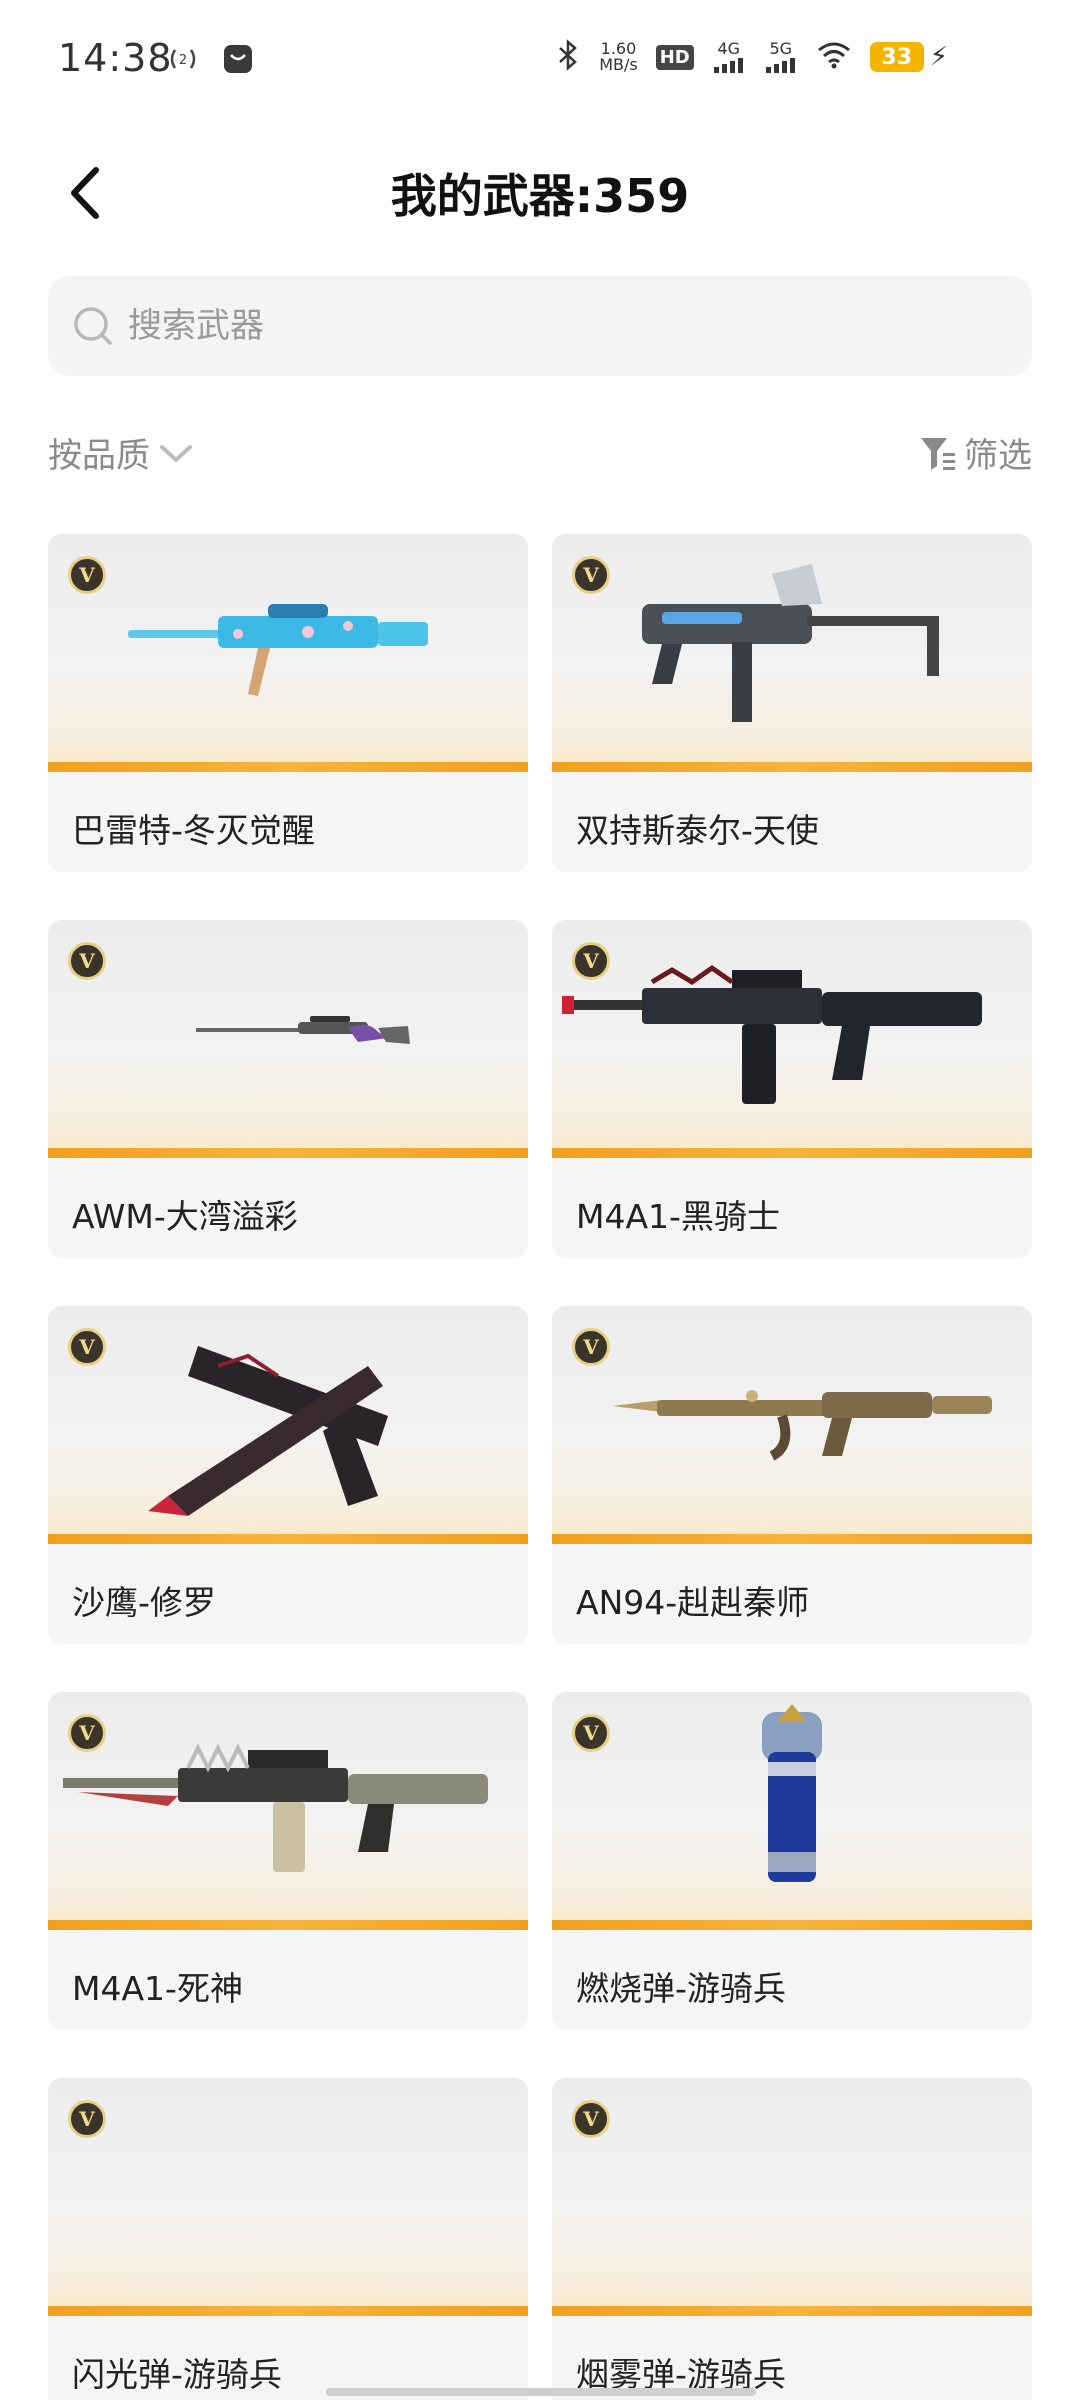 The image size is (1080, 2400). What do you see at coordinates (568, 57) in the screenshot?
I see `bluetooth-icon` at bounding box center [568, 57].